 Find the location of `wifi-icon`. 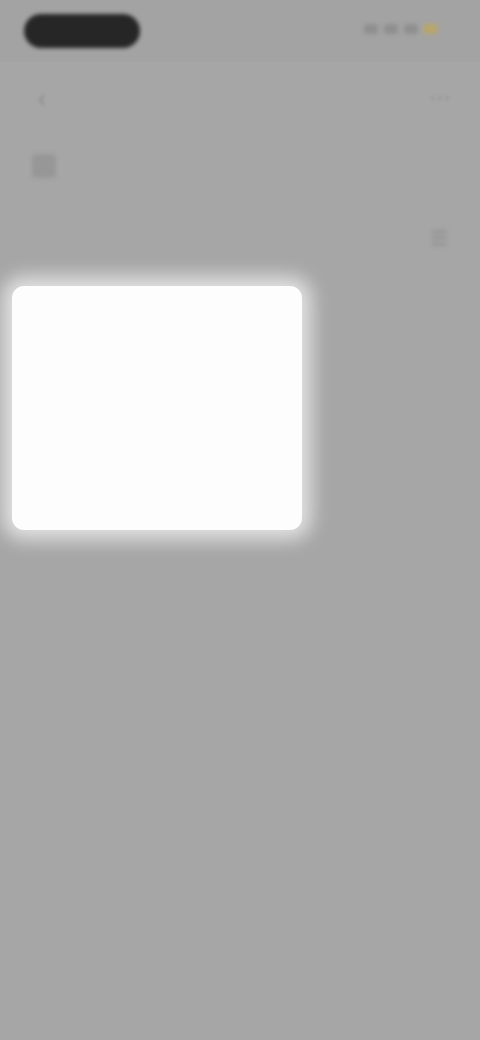

wifi-icon is located at coordinates (391, 29).